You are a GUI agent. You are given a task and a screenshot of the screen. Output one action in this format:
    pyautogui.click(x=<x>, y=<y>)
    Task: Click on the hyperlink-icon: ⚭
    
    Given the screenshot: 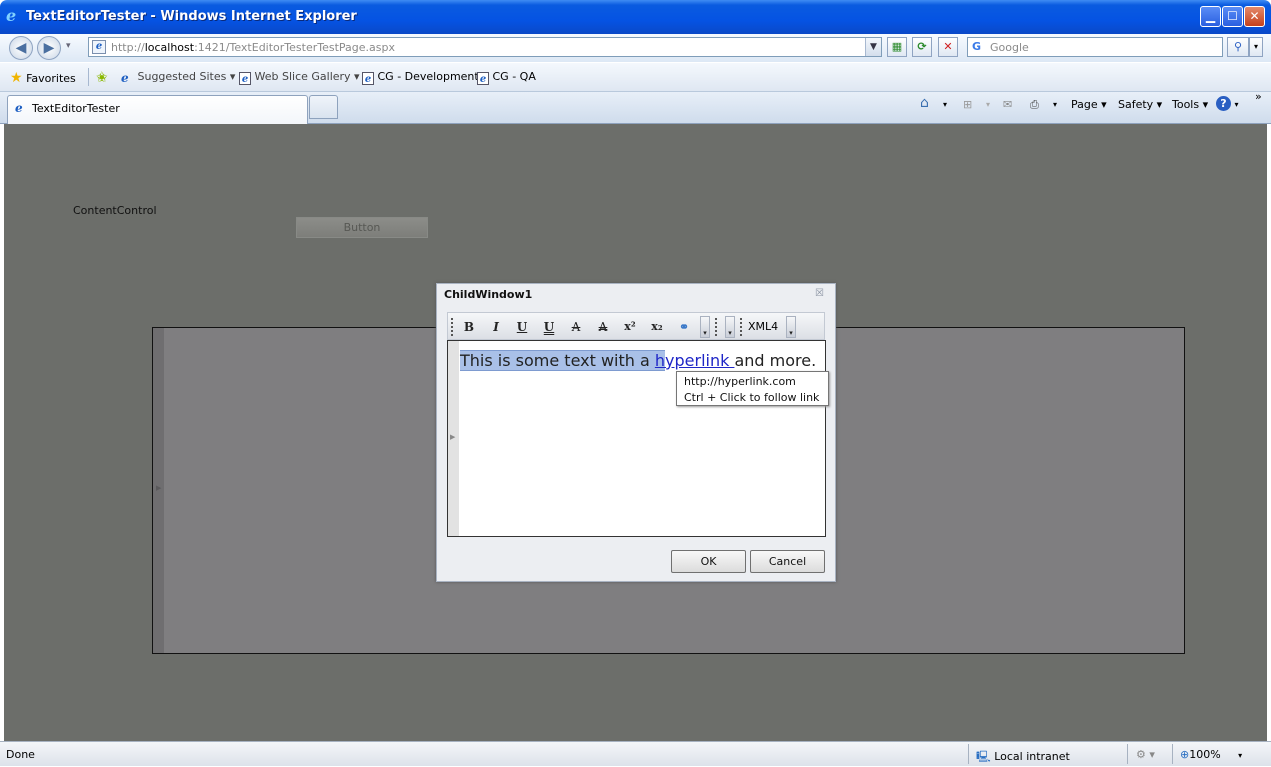 What is the action you would take?
    pyautogui.click(x=684, y=327)
    